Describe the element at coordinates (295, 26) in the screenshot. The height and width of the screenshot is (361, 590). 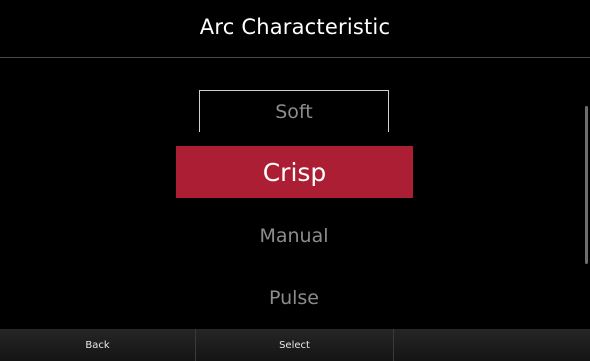
I see `page-title: Arc Characteristic` at that location.